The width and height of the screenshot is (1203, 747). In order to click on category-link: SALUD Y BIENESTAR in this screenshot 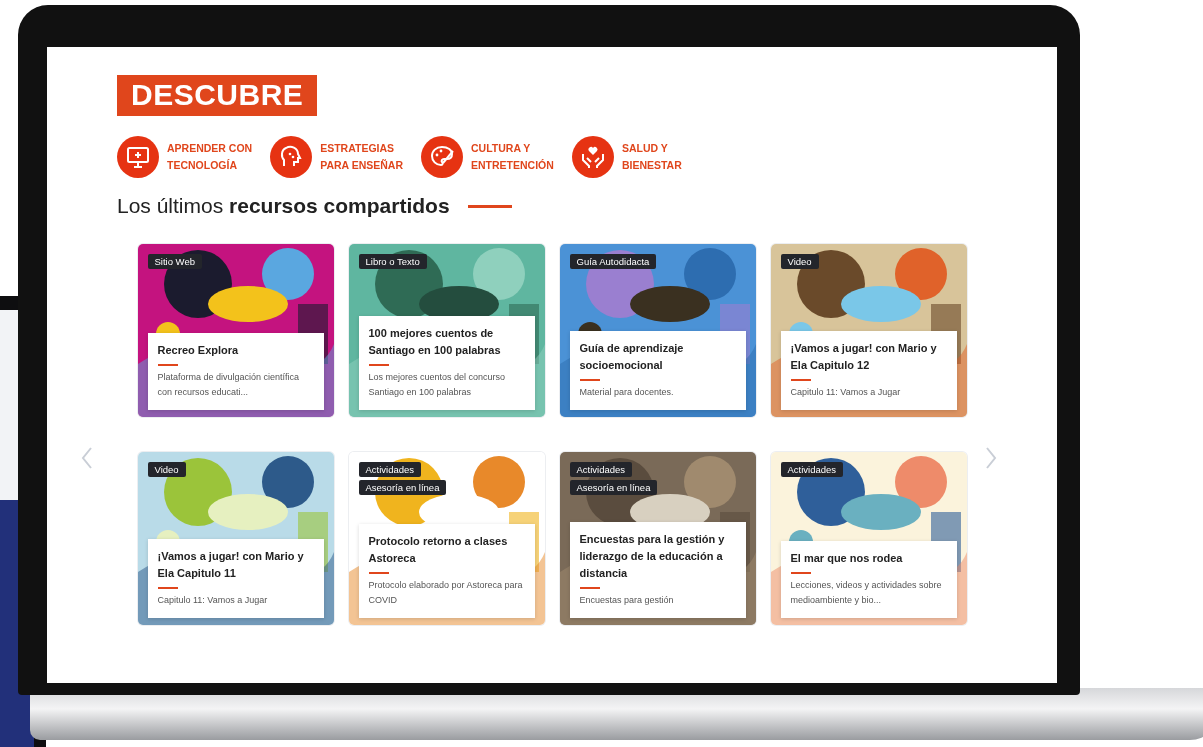, I will do `click(628, 157)`.